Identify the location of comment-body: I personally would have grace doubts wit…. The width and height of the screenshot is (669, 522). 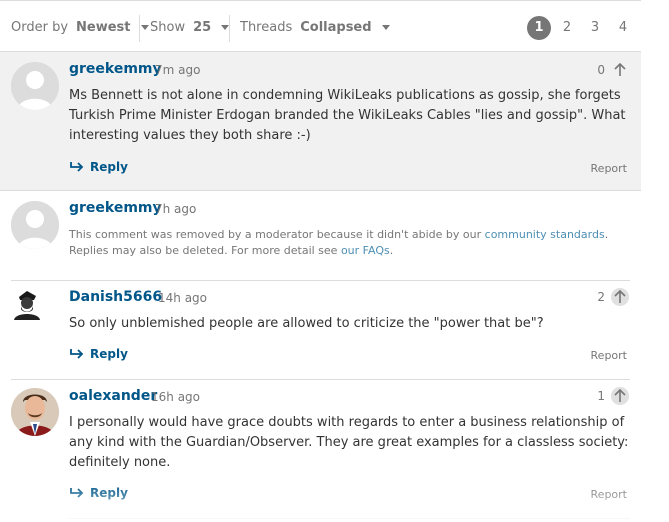
(349, 442).